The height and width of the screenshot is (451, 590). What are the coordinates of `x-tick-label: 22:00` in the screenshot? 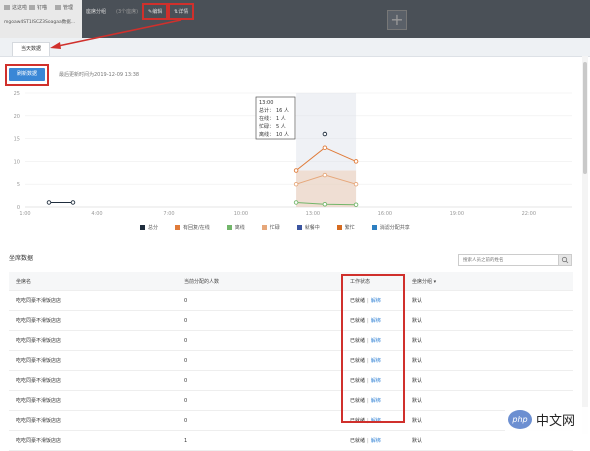 It's located at (529, 214).